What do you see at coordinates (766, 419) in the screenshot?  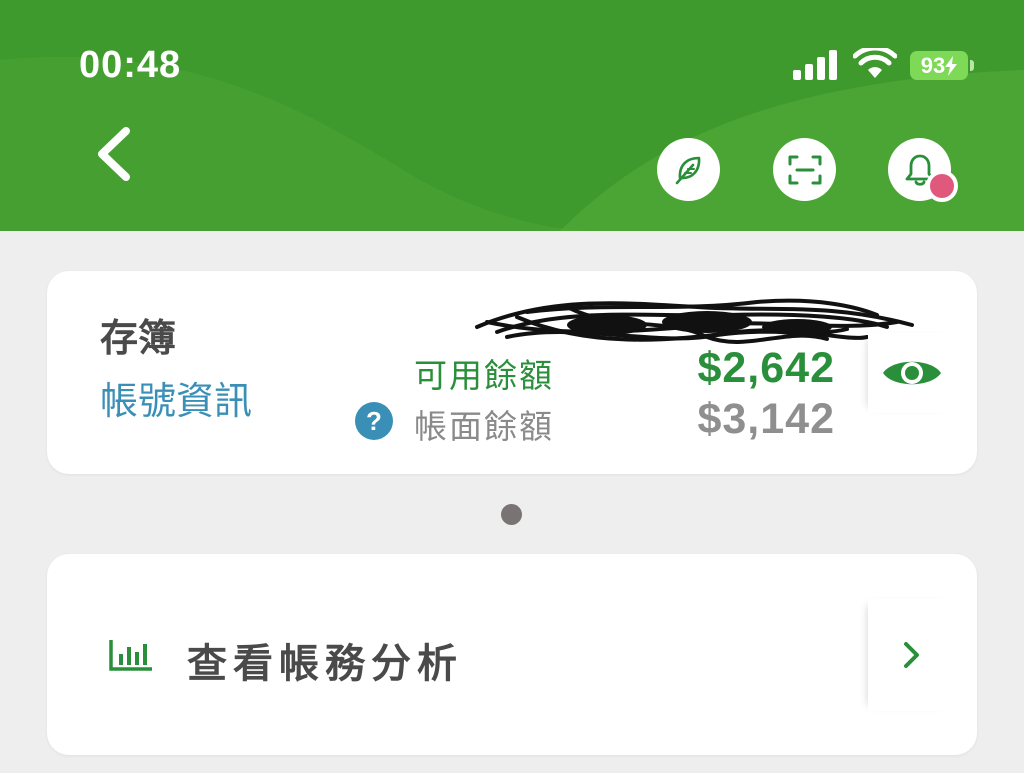 I see `book-balance-value: $3,142` at bounding box center [766, 419].